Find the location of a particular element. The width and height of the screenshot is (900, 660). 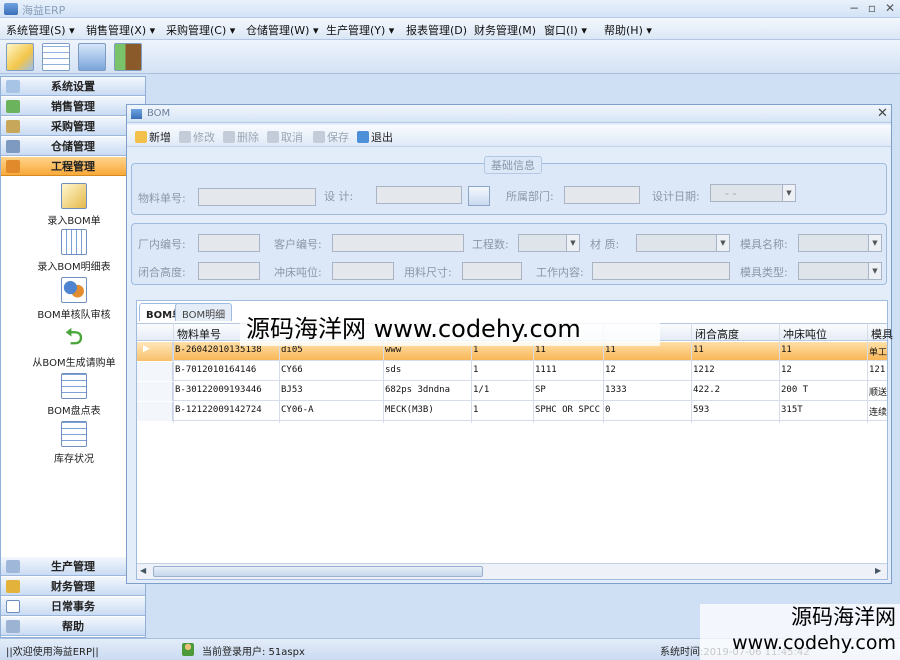

cell: 12 is located at coordinates (610, 370).